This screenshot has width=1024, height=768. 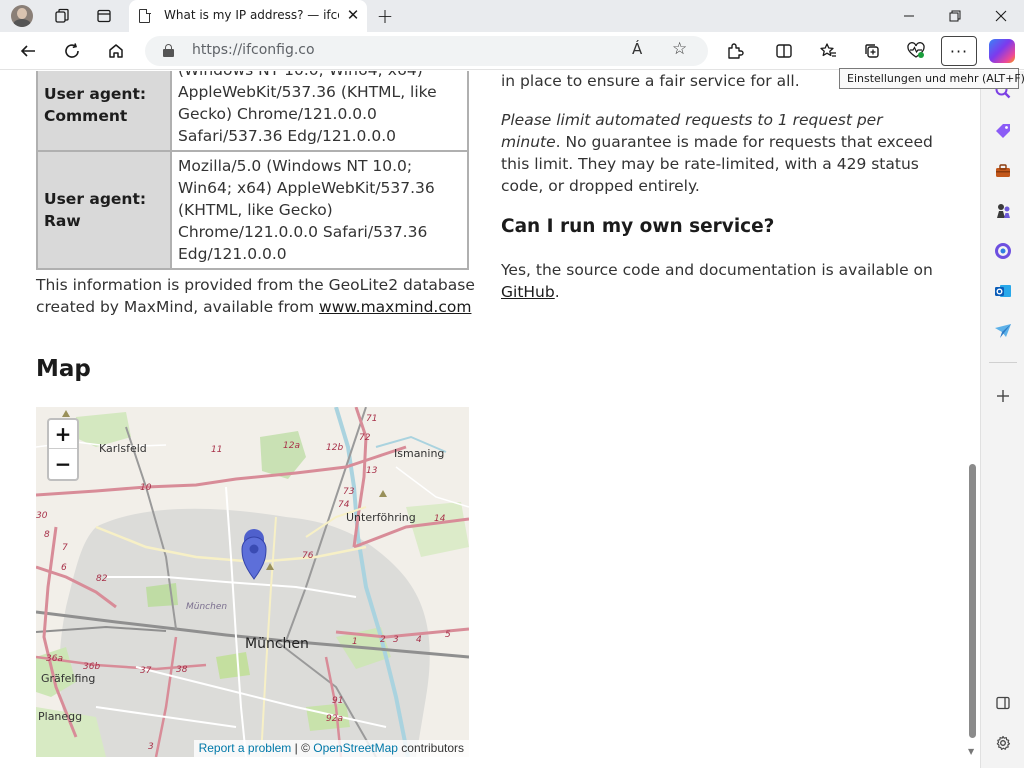 I want to click on lock-icon, so click(x=168, y=50).